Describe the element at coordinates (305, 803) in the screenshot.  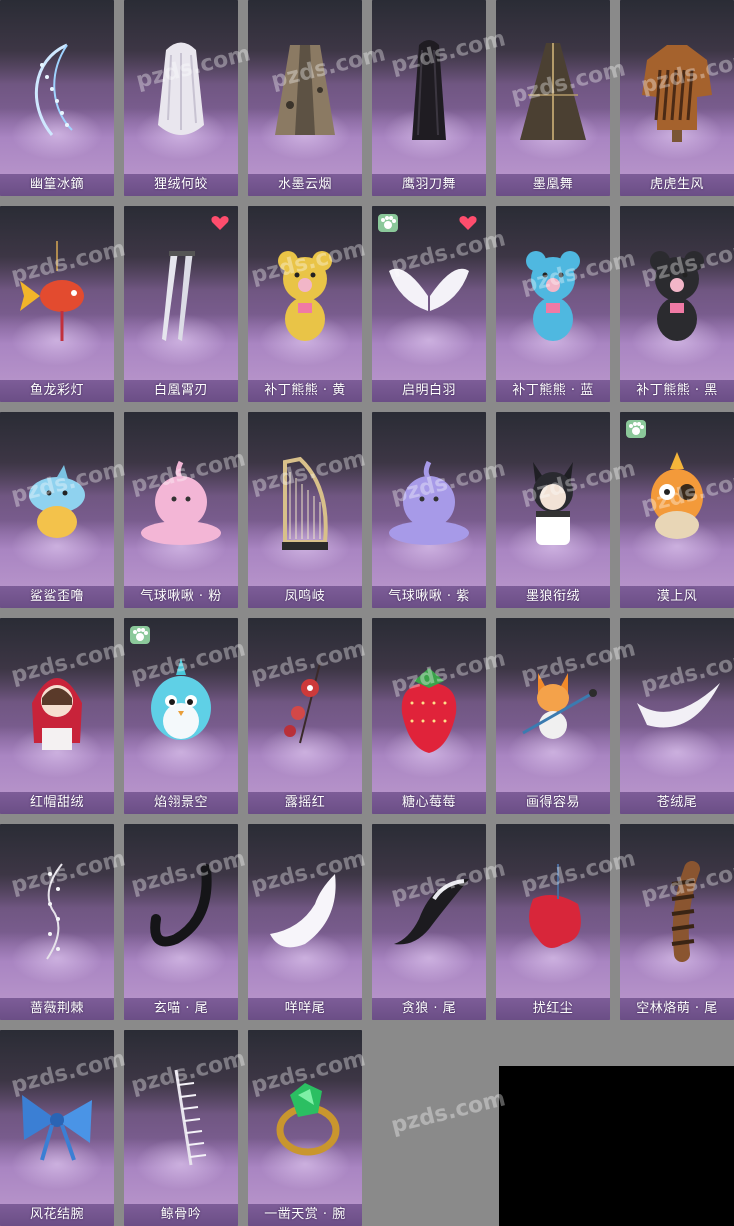
I see `item-name-label: 露摇红` at that location.